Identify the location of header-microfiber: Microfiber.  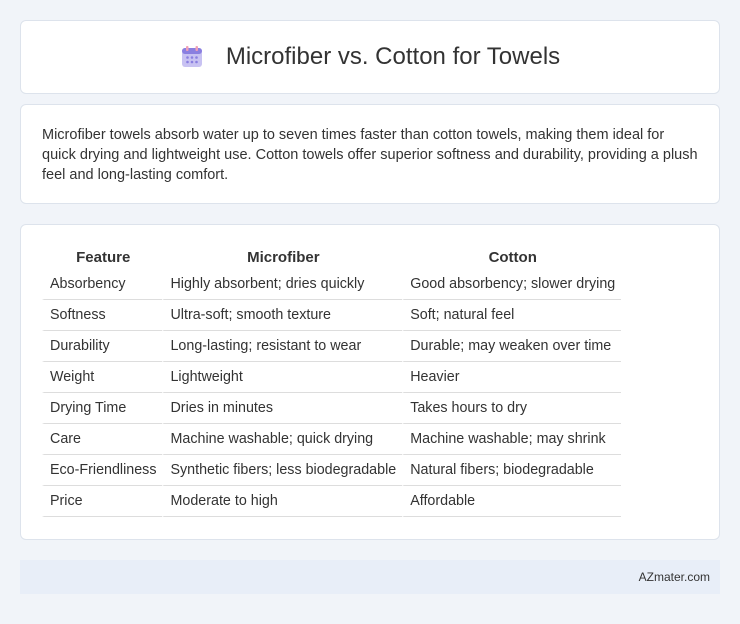
(282, 257).